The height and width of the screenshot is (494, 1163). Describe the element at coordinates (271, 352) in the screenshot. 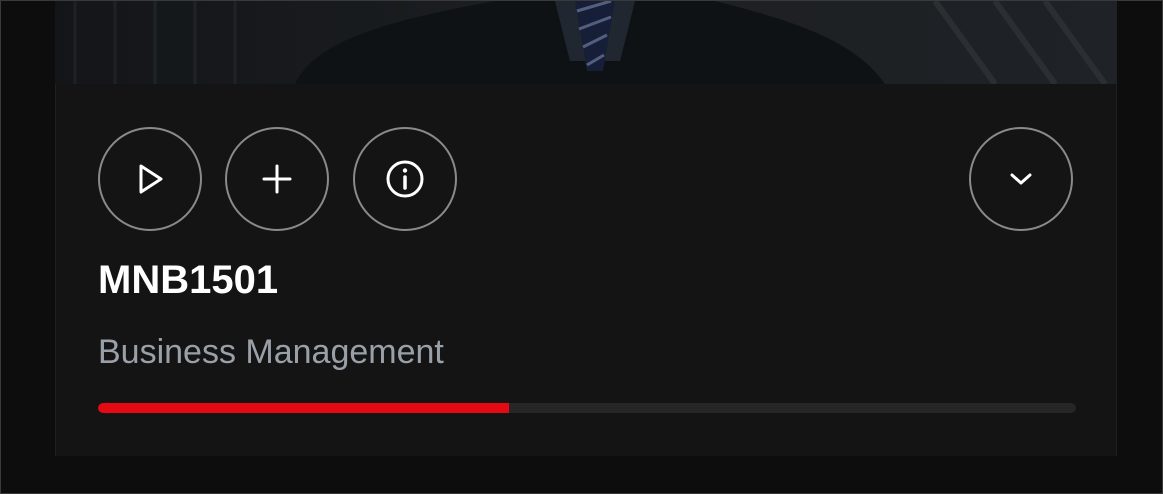

I see `course-name: Business Management` at that location.